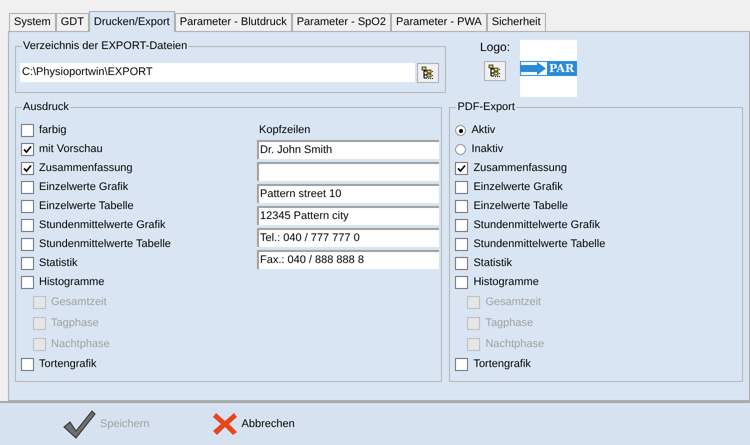 The image size is (750, 445). Describe the element at coordinates (32, 22) in the screenshot. I see `tab: System` at that location.